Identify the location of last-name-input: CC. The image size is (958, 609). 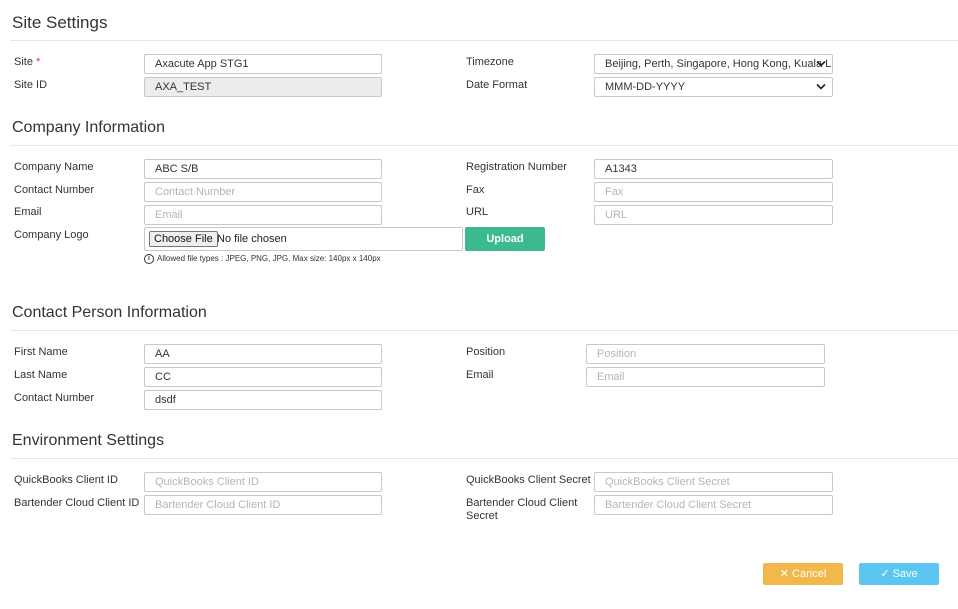
(263, 377).